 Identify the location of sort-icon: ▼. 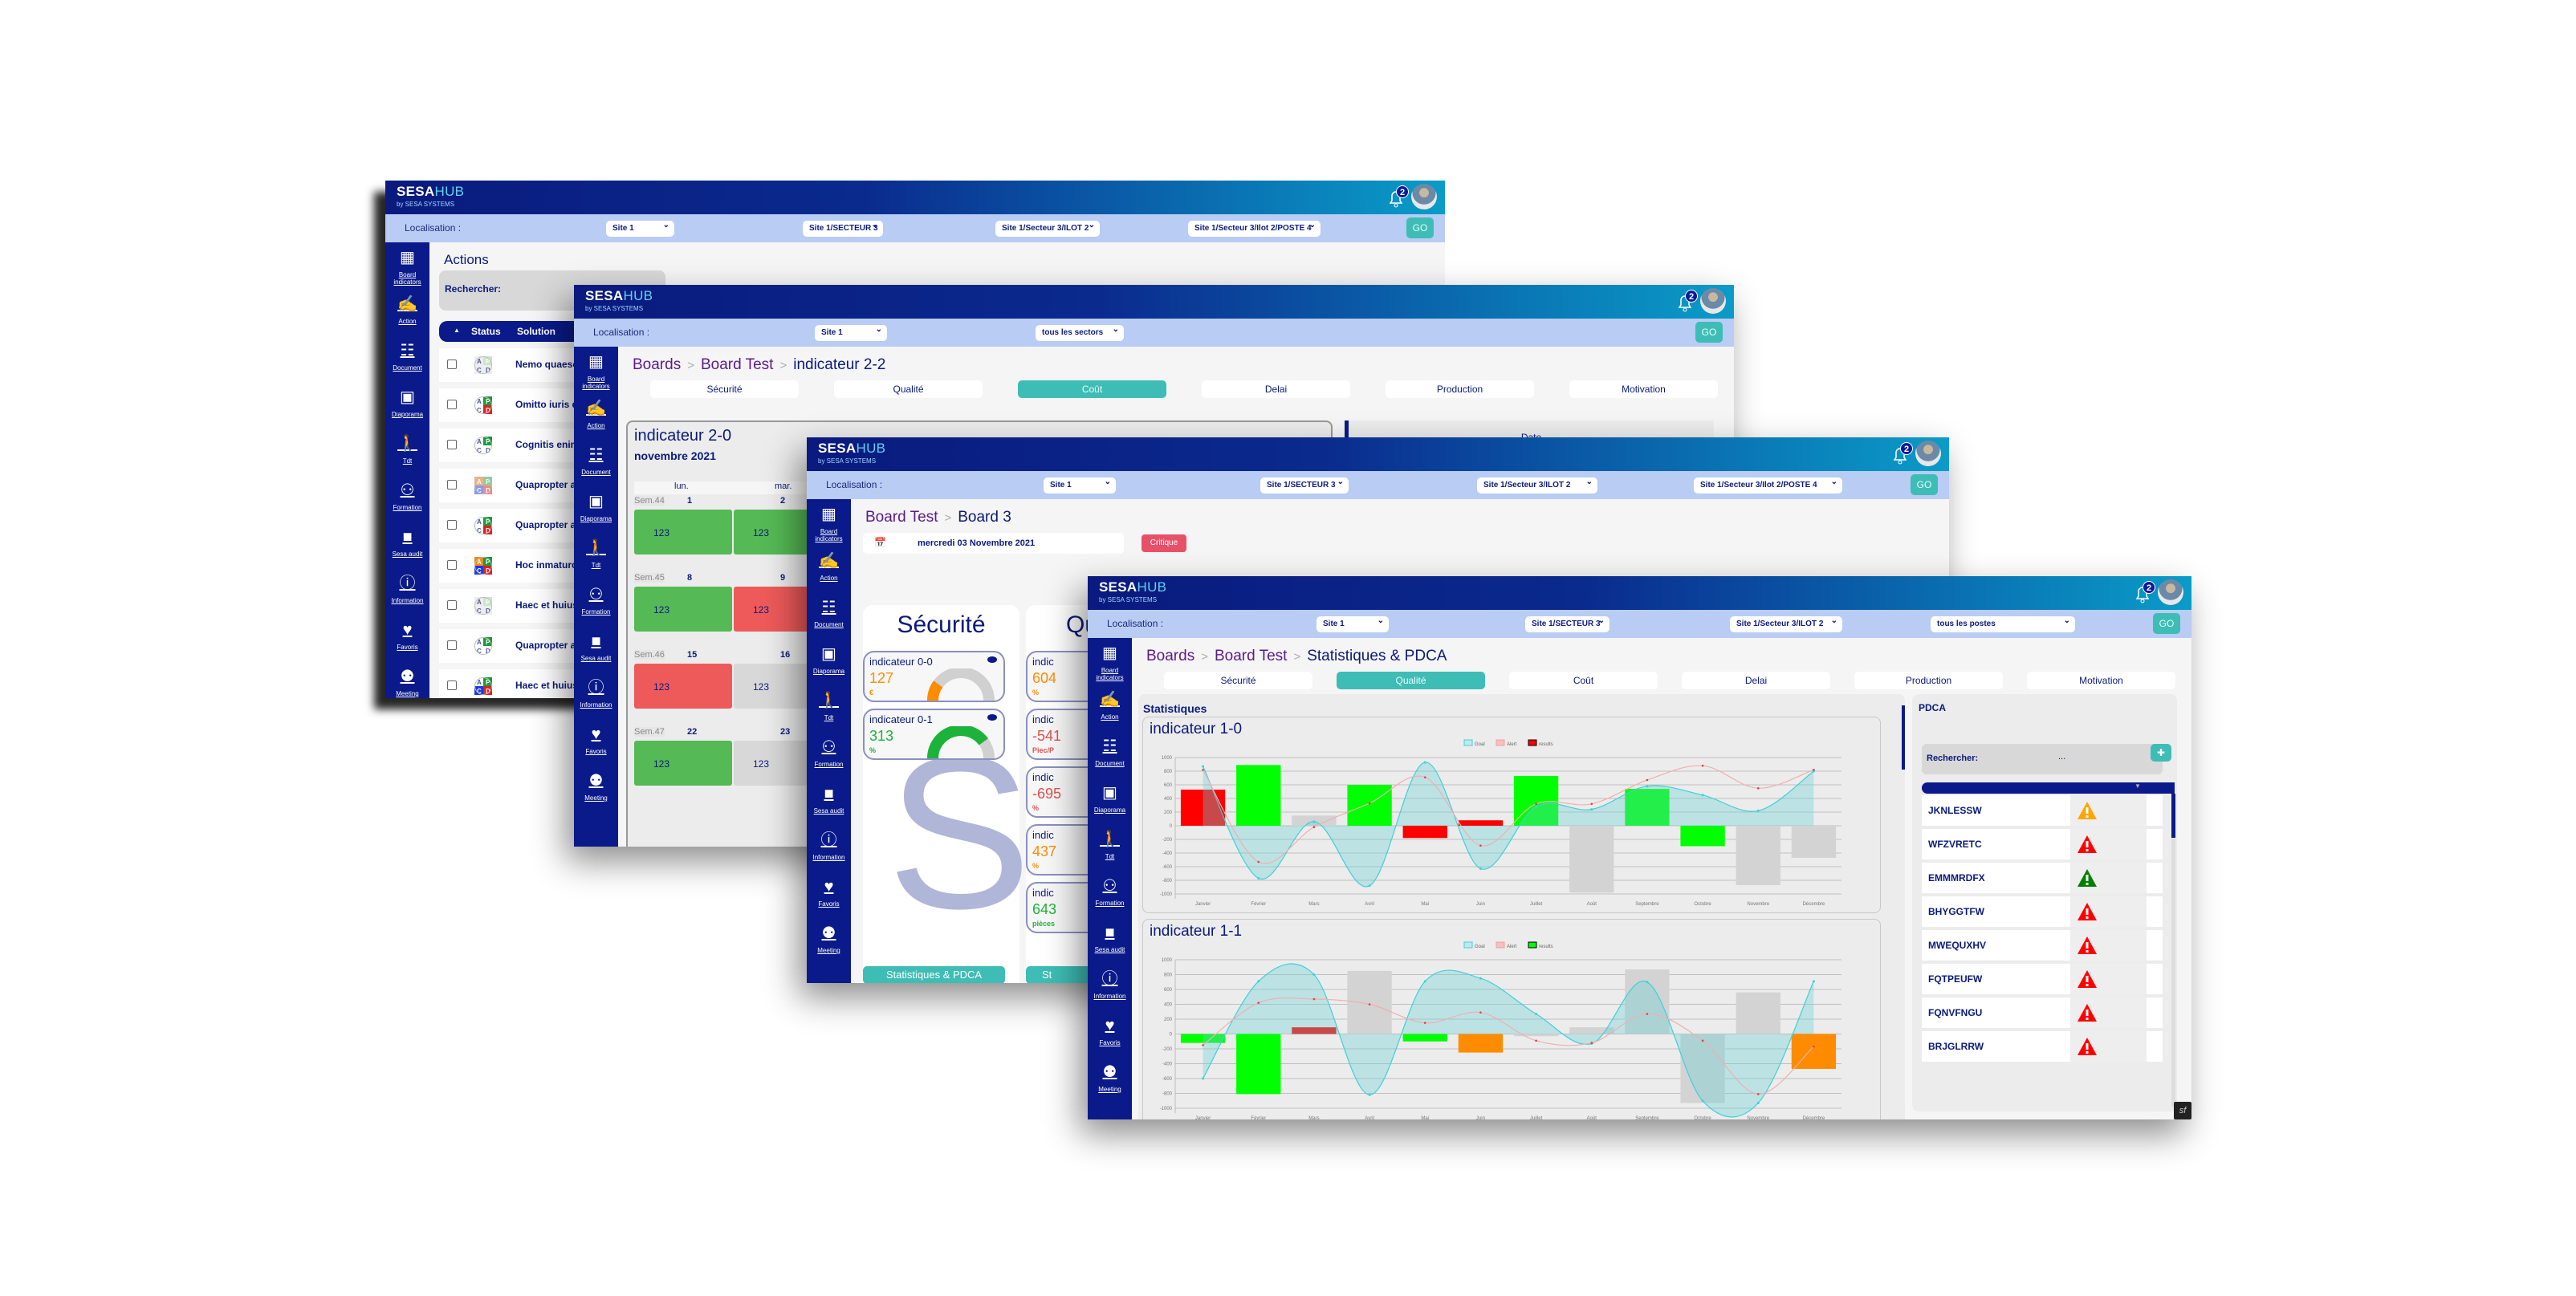
(2137, 786).